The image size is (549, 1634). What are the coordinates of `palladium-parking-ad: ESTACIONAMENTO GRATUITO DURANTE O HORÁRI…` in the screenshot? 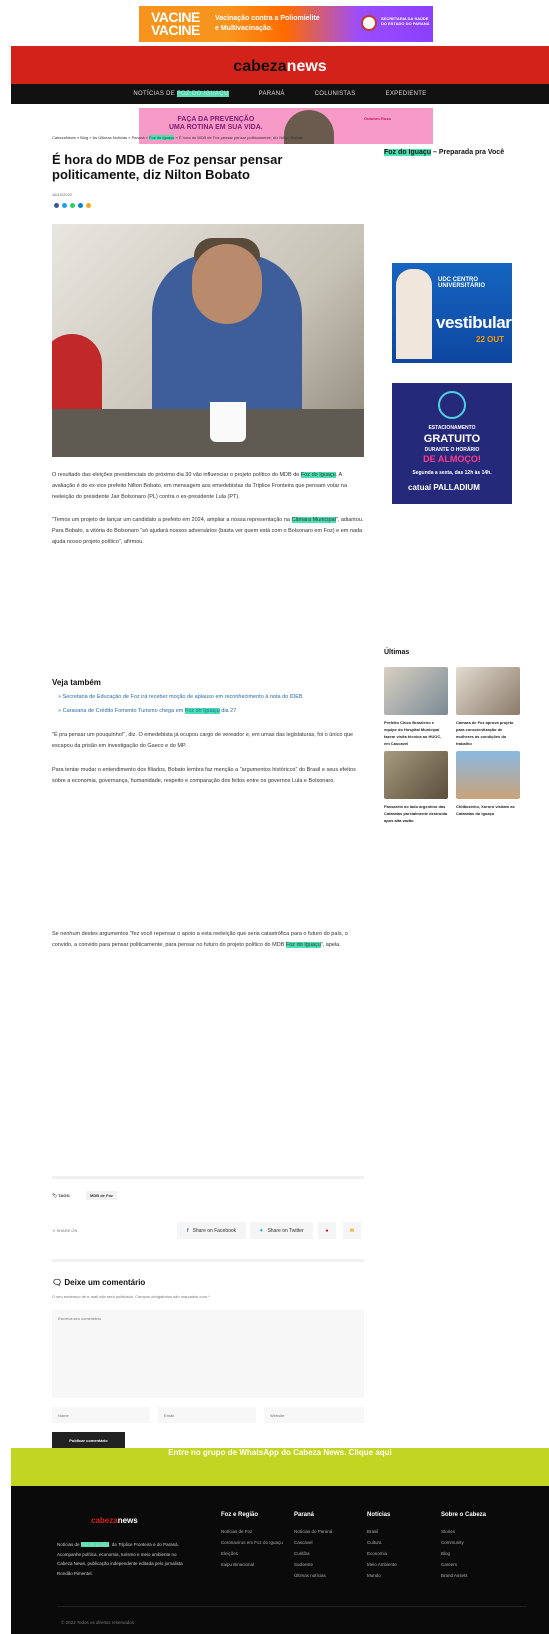 It's located at (452, 443).